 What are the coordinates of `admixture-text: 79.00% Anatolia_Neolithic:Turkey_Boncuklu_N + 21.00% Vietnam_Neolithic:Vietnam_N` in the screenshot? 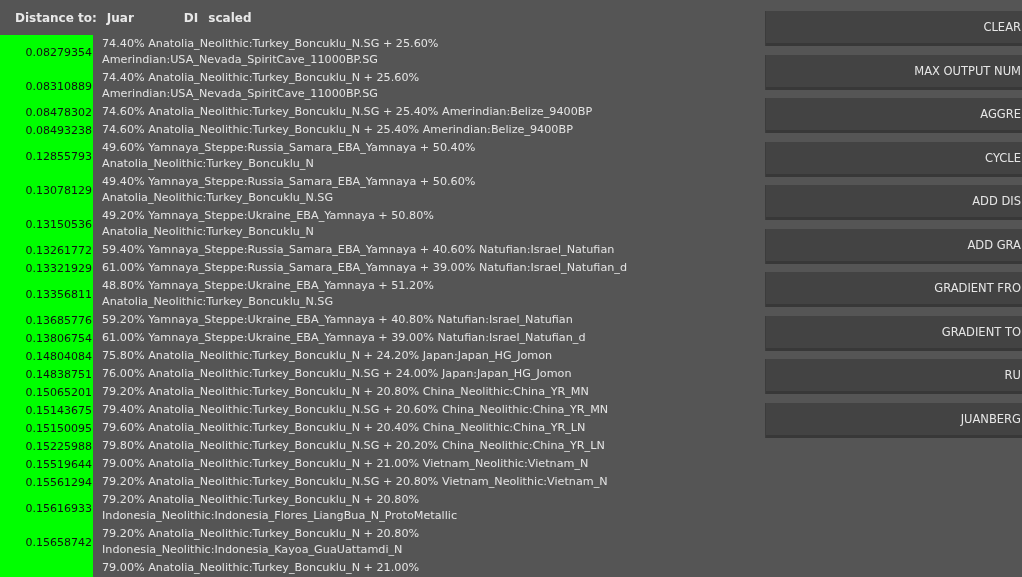 It's located at (345, 464).